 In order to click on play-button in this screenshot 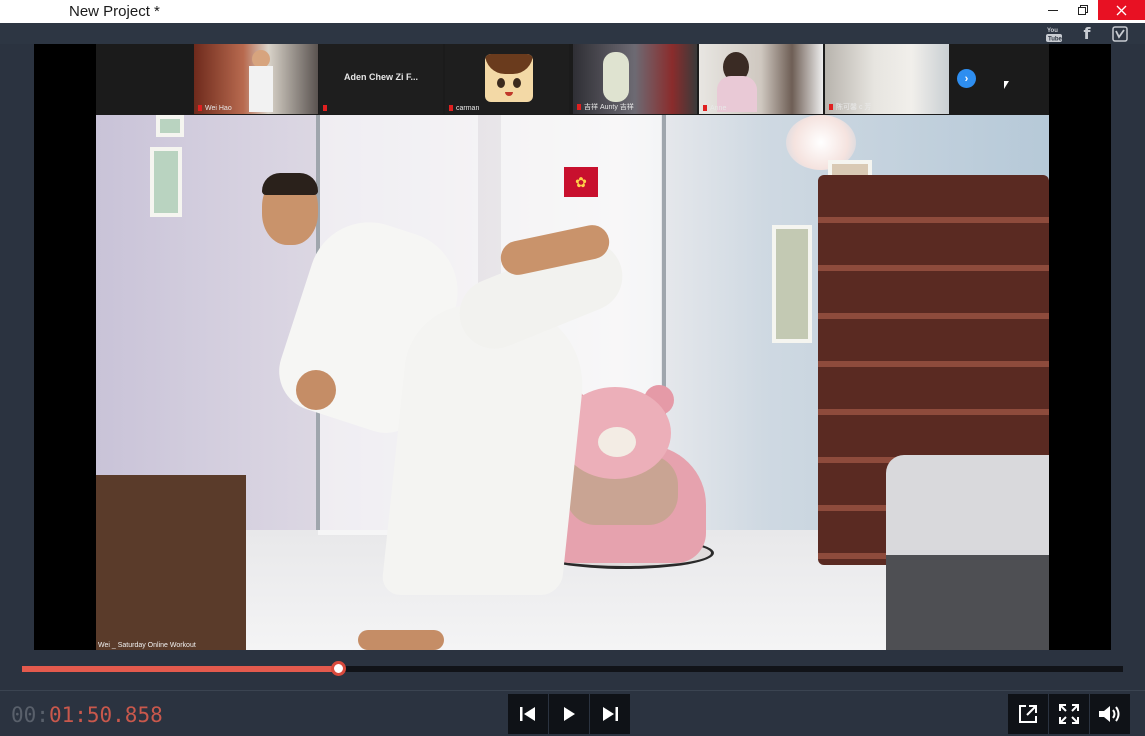, I will do `click(569, 714)`.